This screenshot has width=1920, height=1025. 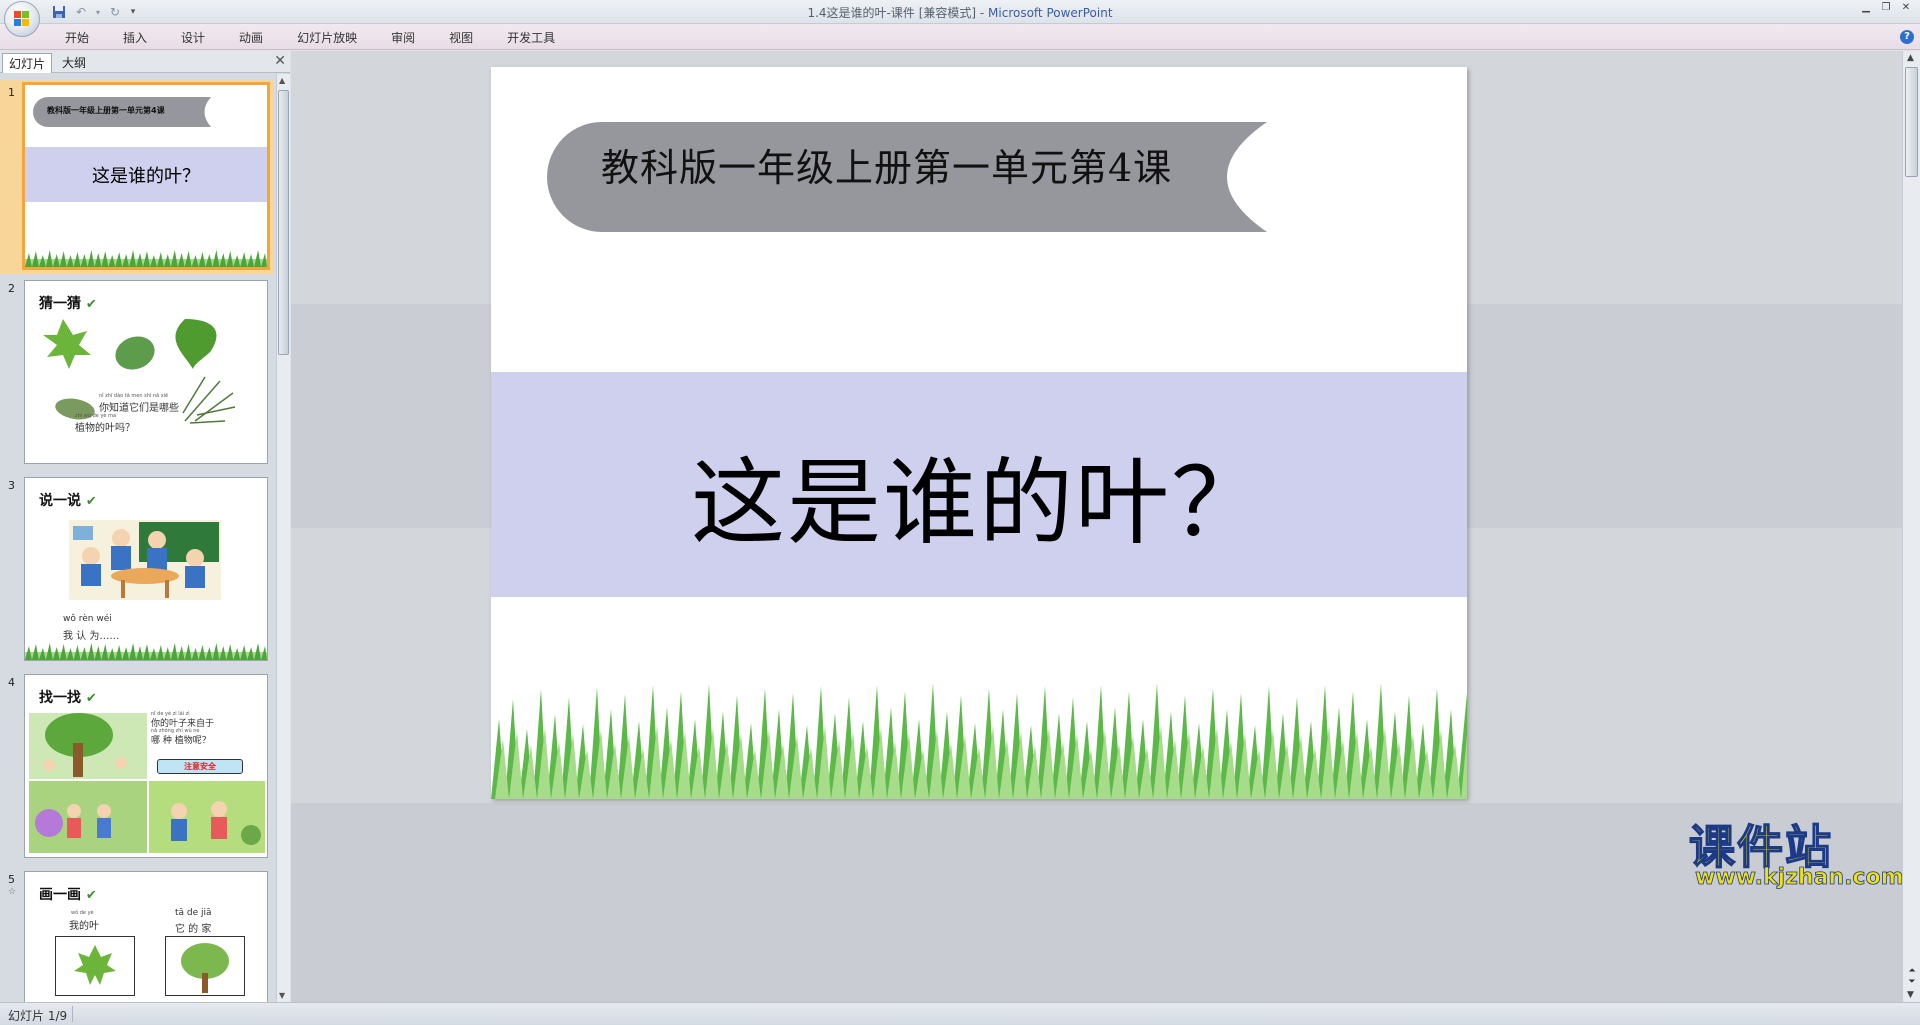 I want to click on thumbnail-caption-2: 植物的叶吗？, so click(x=105, y=428).